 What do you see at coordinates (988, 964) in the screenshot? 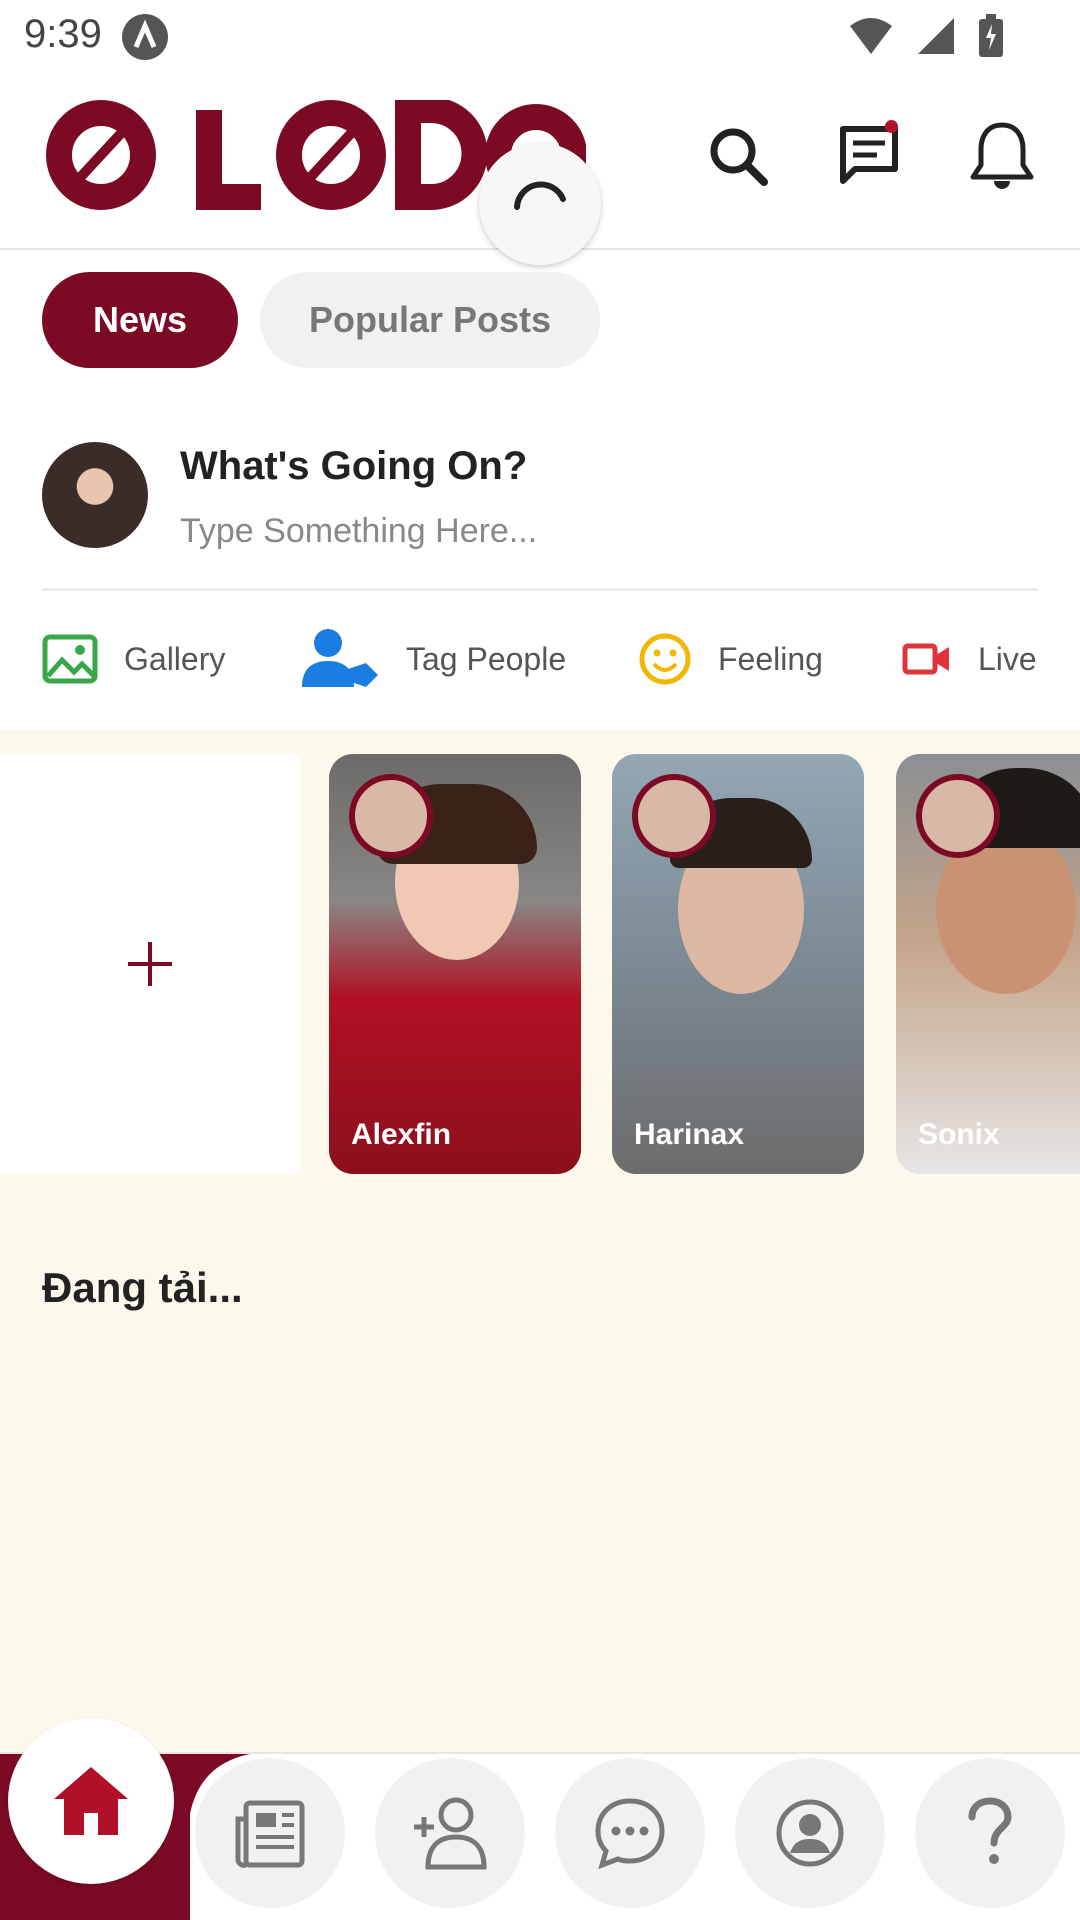
I see `story-card: Sonix` at bounding box center [988, 964].